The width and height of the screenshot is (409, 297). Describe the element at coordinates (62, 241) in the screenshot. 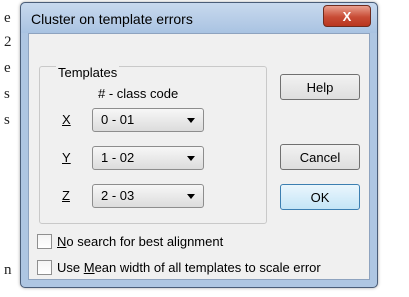

I see `no-search-accelerator: N` at that location.